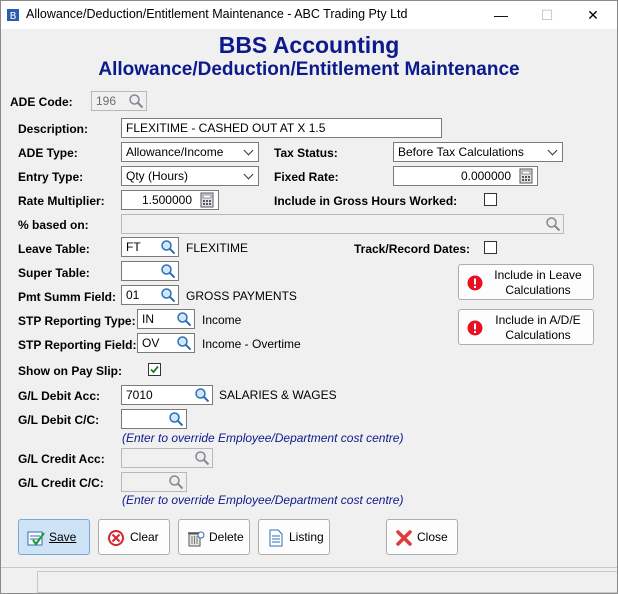 Image resolution: width=618 pixels, height=594 pixels. What do you see at coordinates (54, 273) in the screenshot?
I see `super-table-label: Super Table:` at bounding box center [54, 273].